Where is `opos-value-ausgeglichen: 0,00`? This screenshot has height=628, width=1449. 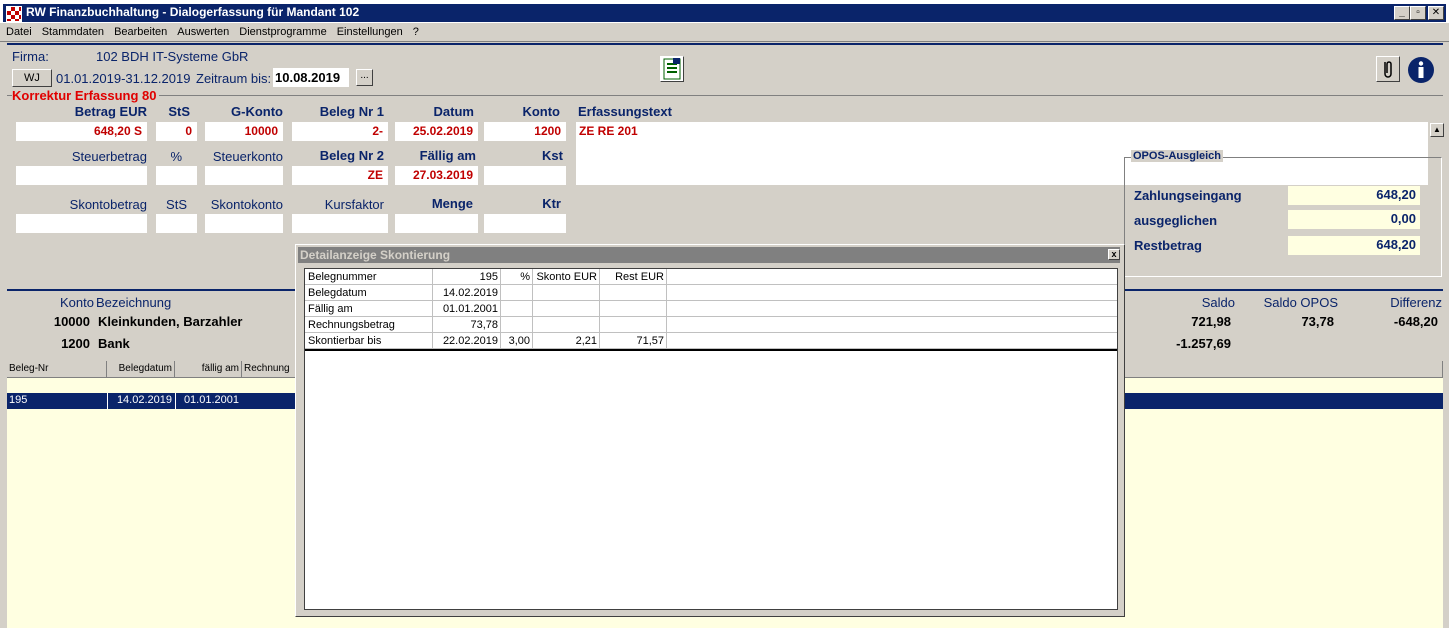
opos-value-ausgeglichen: 0,00 is located at coordinates (1354, 219).